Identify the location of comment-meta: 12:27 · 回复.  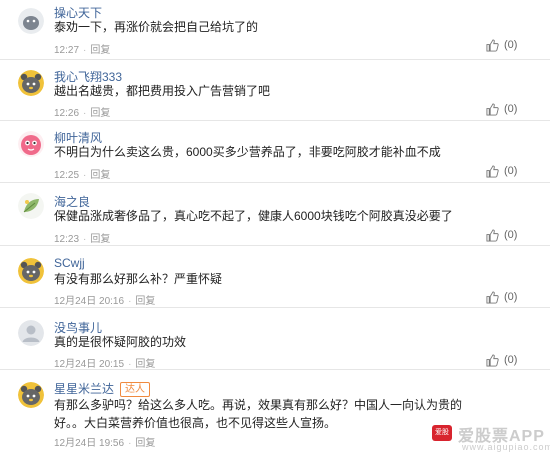
(82, 48).